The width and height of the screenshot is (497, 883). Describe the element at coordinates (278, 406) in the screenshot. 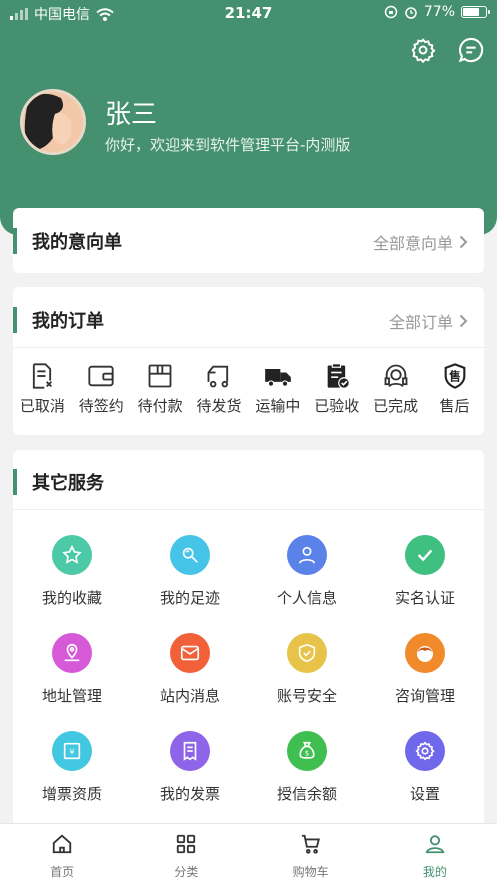

I see `order-status-label: 运输中` at that location.